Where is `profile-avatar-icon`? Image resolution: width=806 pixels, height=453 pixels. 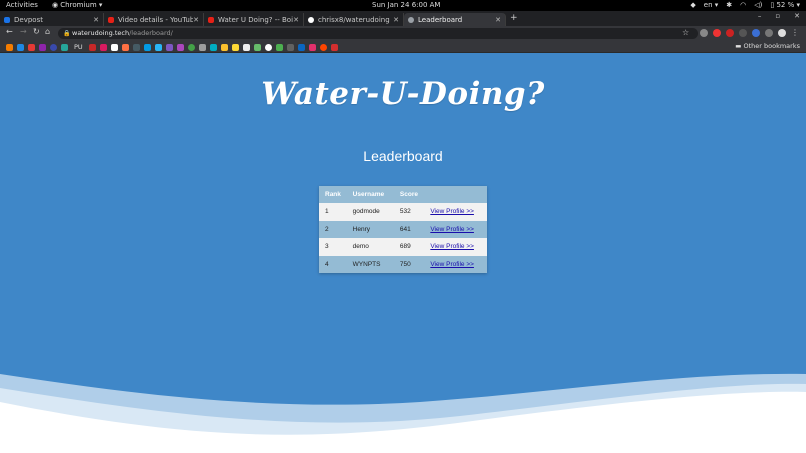
profile-avatar-icon is located at coordinates (782, 33).